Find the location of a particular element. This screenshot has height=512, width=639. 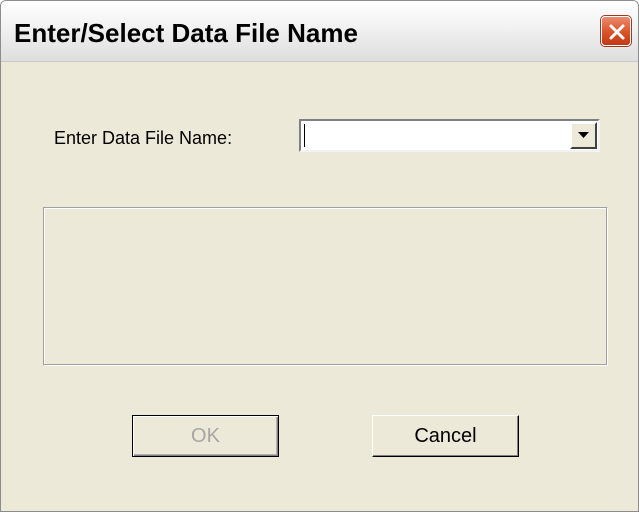

cancel-button: Cancel is located at coordinates (445, 436).